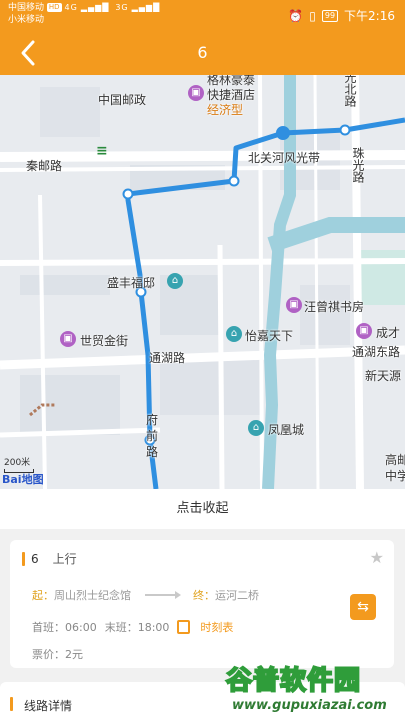 The width and height of the screenshot is (405, 720). Describe the element at coordinates (81, 627) in the screenshot. I see `first-time: 06:00` at that location.